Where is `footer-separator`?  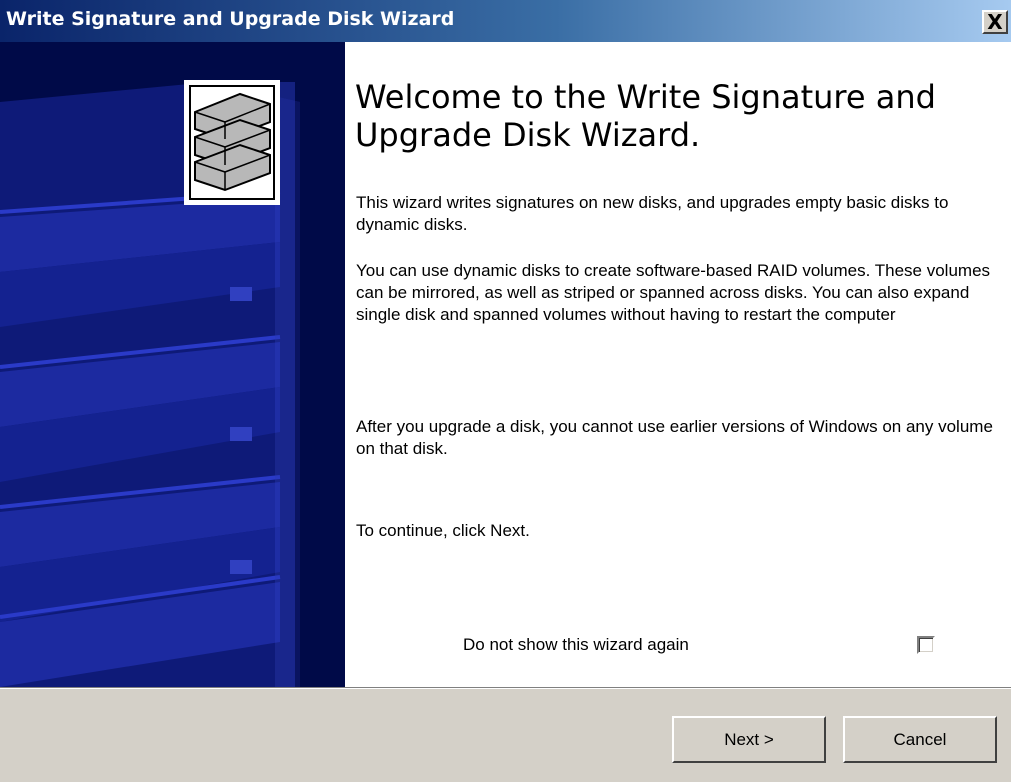
footer-separator is located at coordinates (505, 688).